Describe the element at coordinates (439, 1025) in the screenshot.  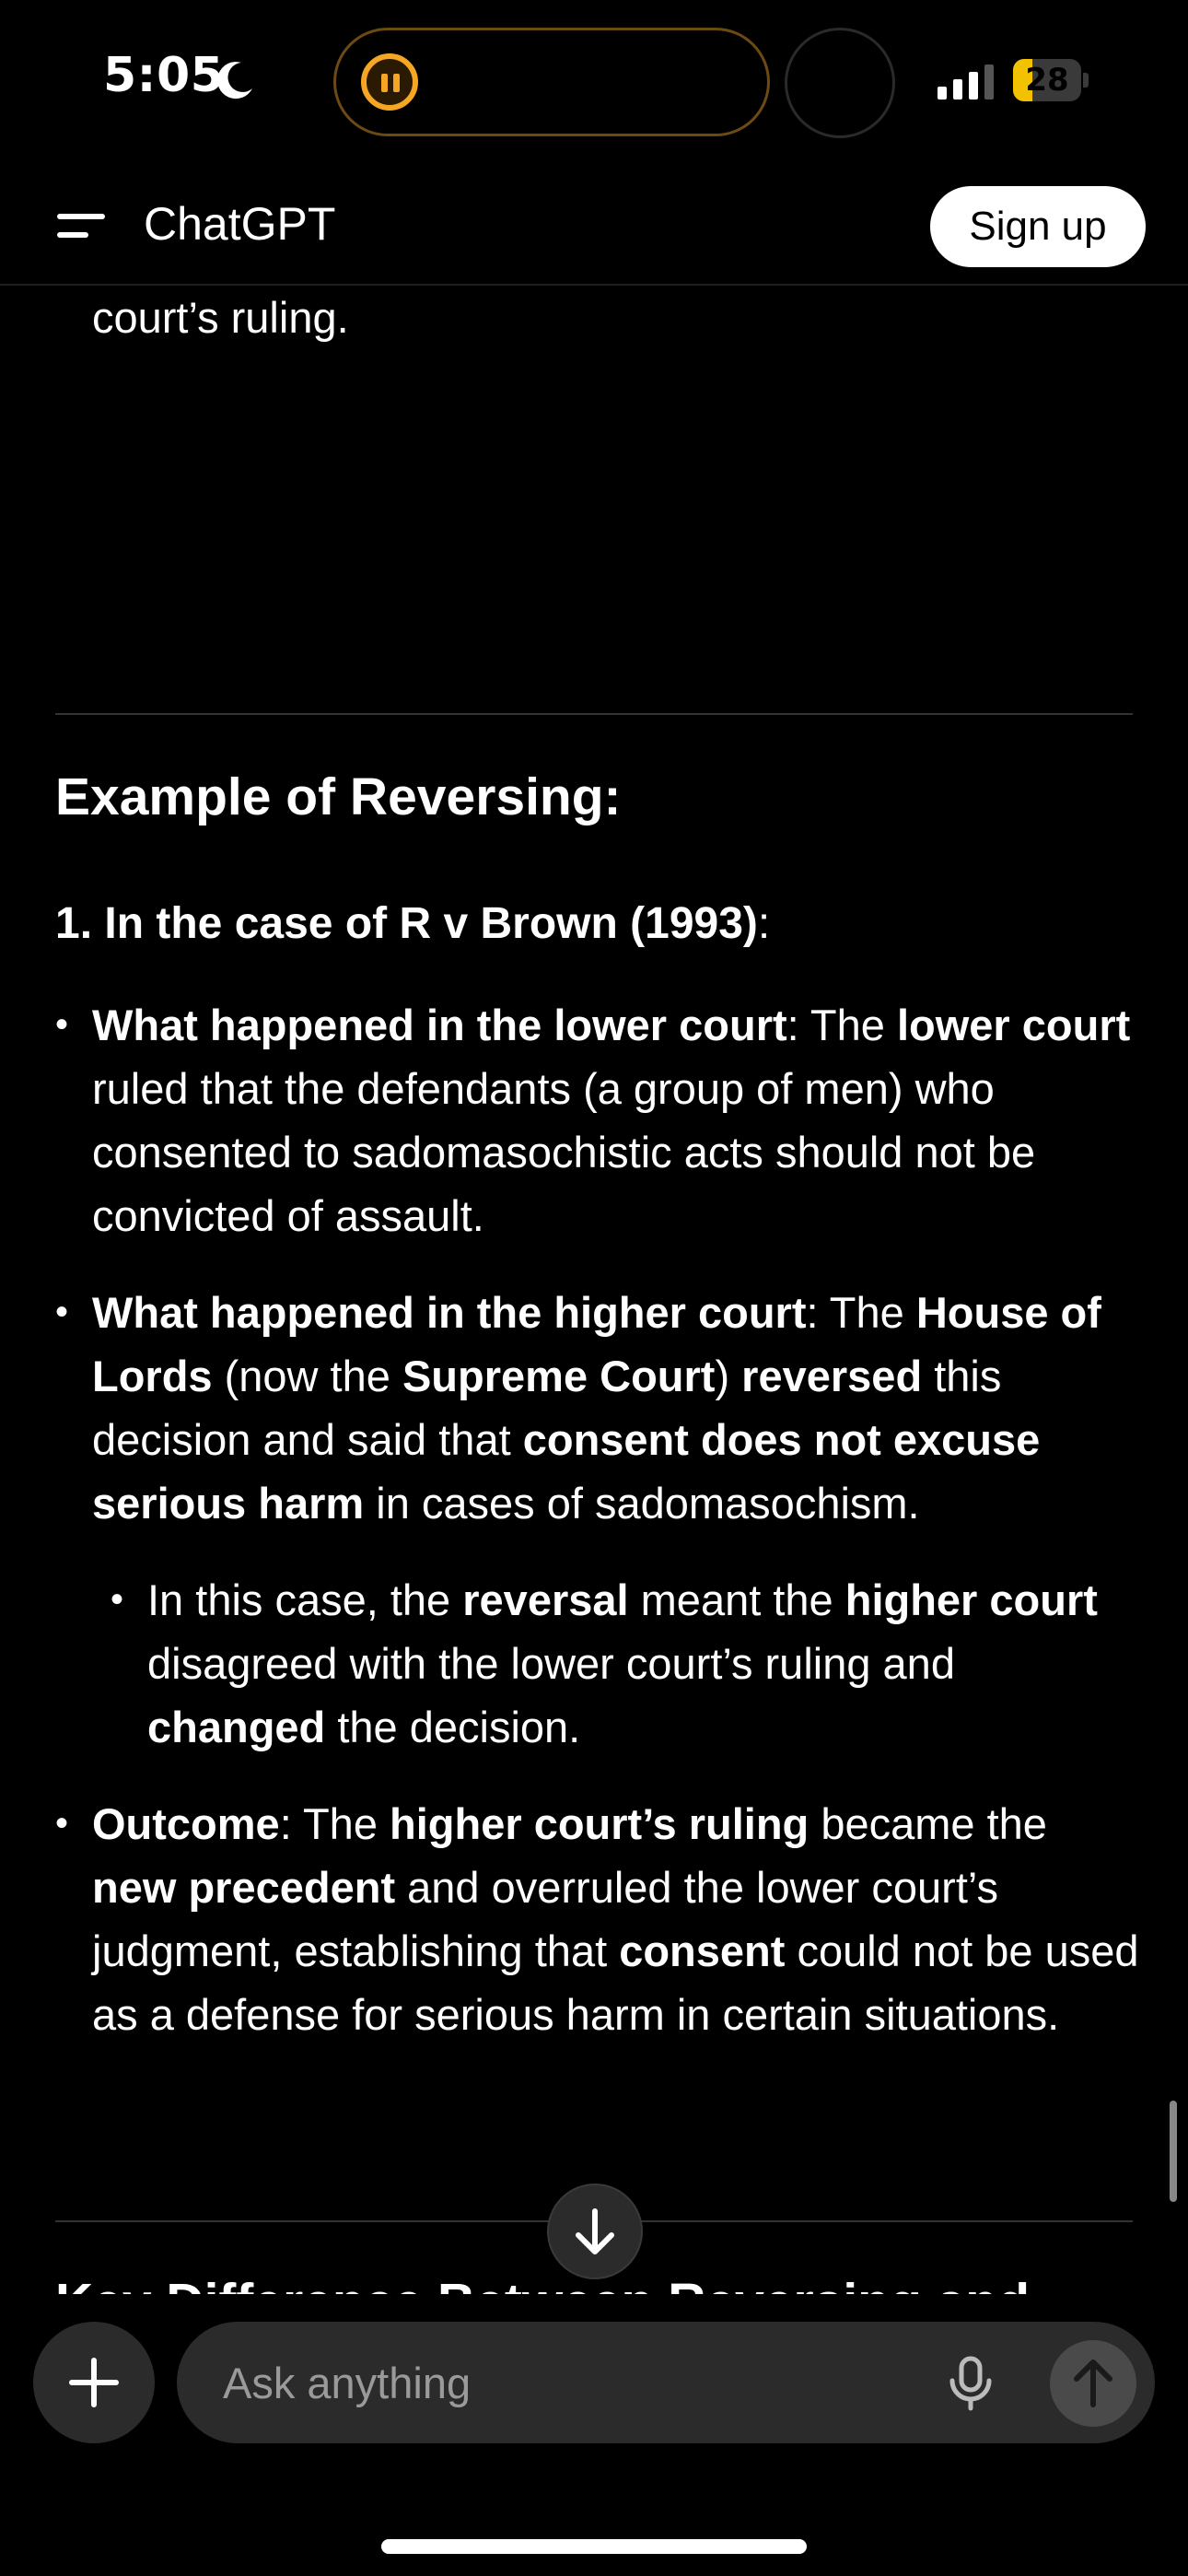
I see `bold-text: What happened in the lower court` at that location.